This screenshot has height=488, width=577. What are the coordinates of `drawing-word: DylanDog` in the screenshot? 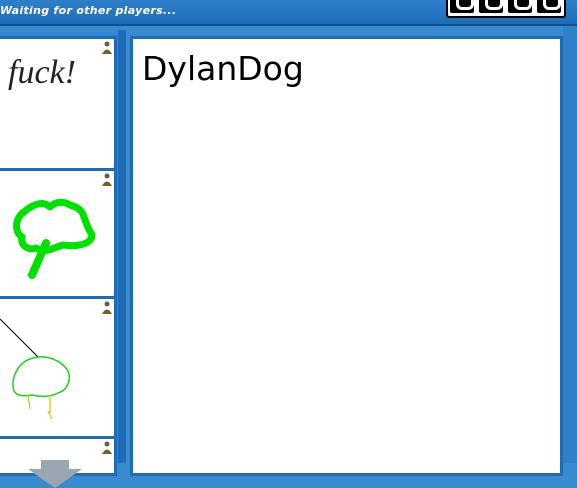 It's located at (223, 68).